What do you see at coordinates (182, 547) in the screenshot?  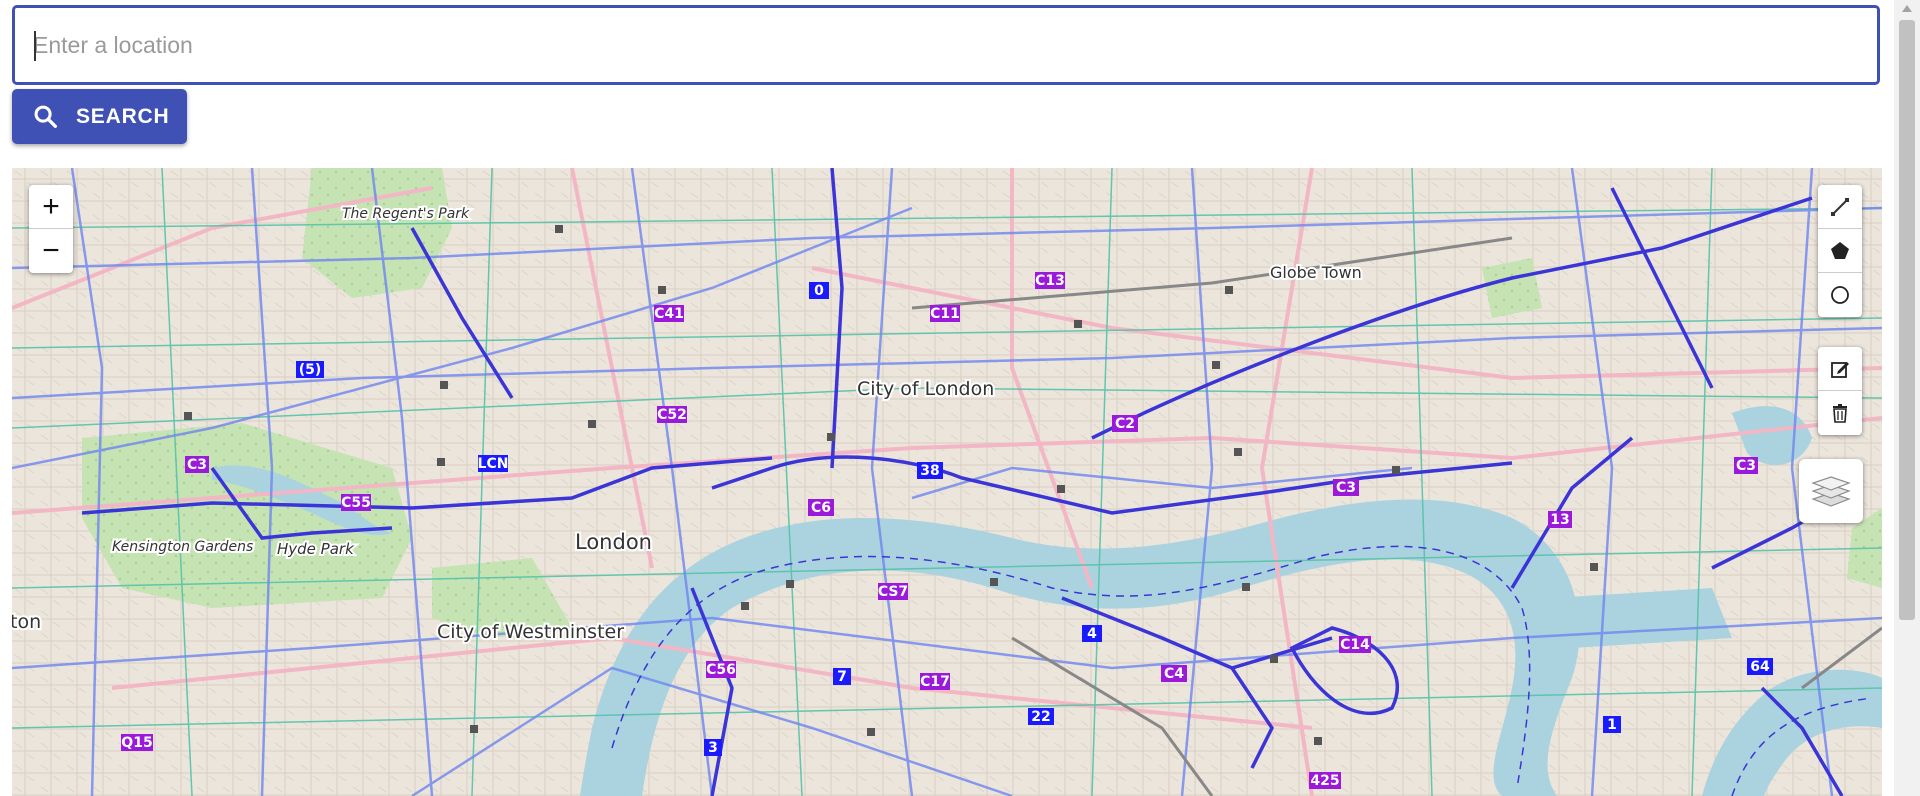 I see `label-kensington-gardens: Kensington Gardens` at bounding box center [182, 547].